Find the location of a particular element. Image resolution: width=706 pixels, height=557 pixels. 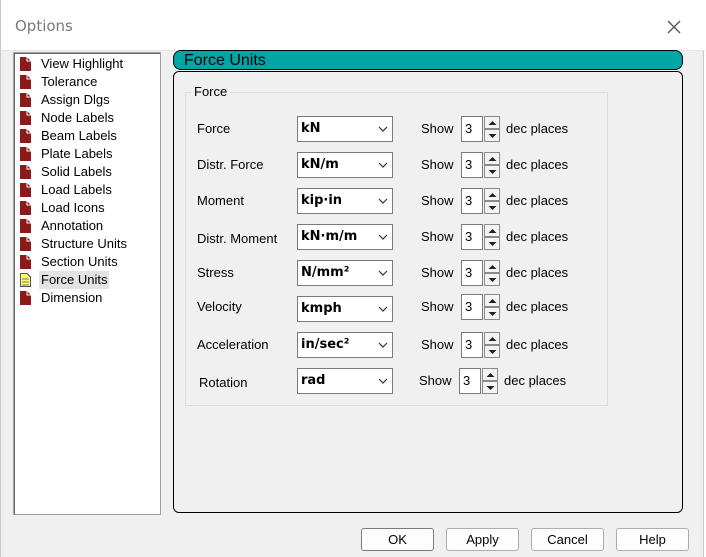

velocity-decimals-spinner is located at coordinates (492, 307).